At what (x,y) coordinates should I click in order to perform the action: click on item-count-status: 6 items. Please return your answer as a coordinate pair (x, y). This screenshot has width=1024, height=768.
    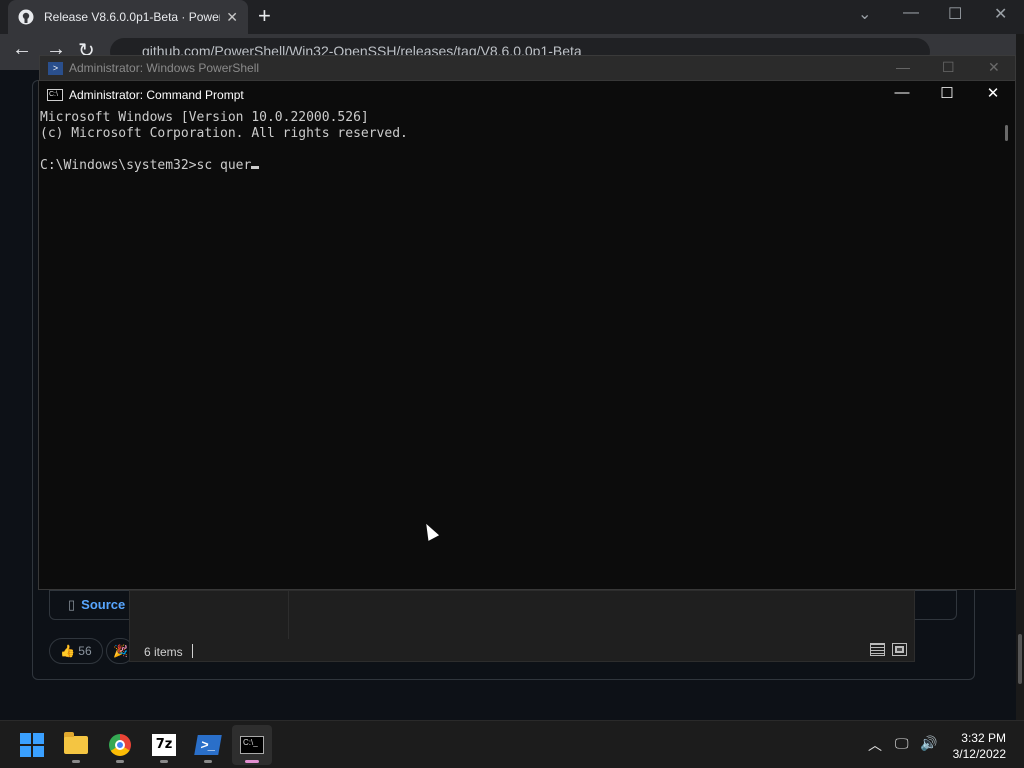
    Looking at the image, I should click on (163, 652).